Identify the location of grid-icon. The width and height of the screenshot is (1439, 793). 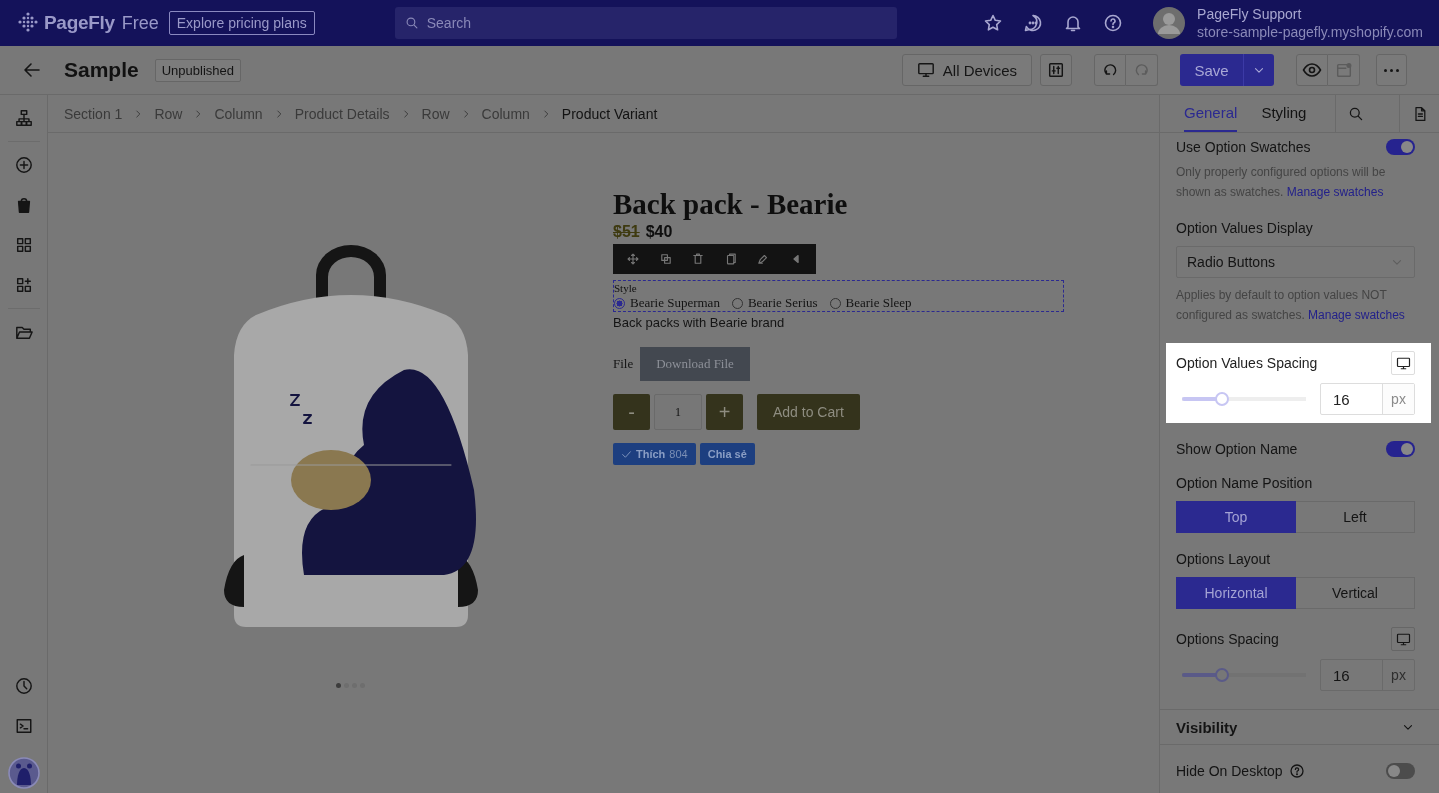
(23, 245).